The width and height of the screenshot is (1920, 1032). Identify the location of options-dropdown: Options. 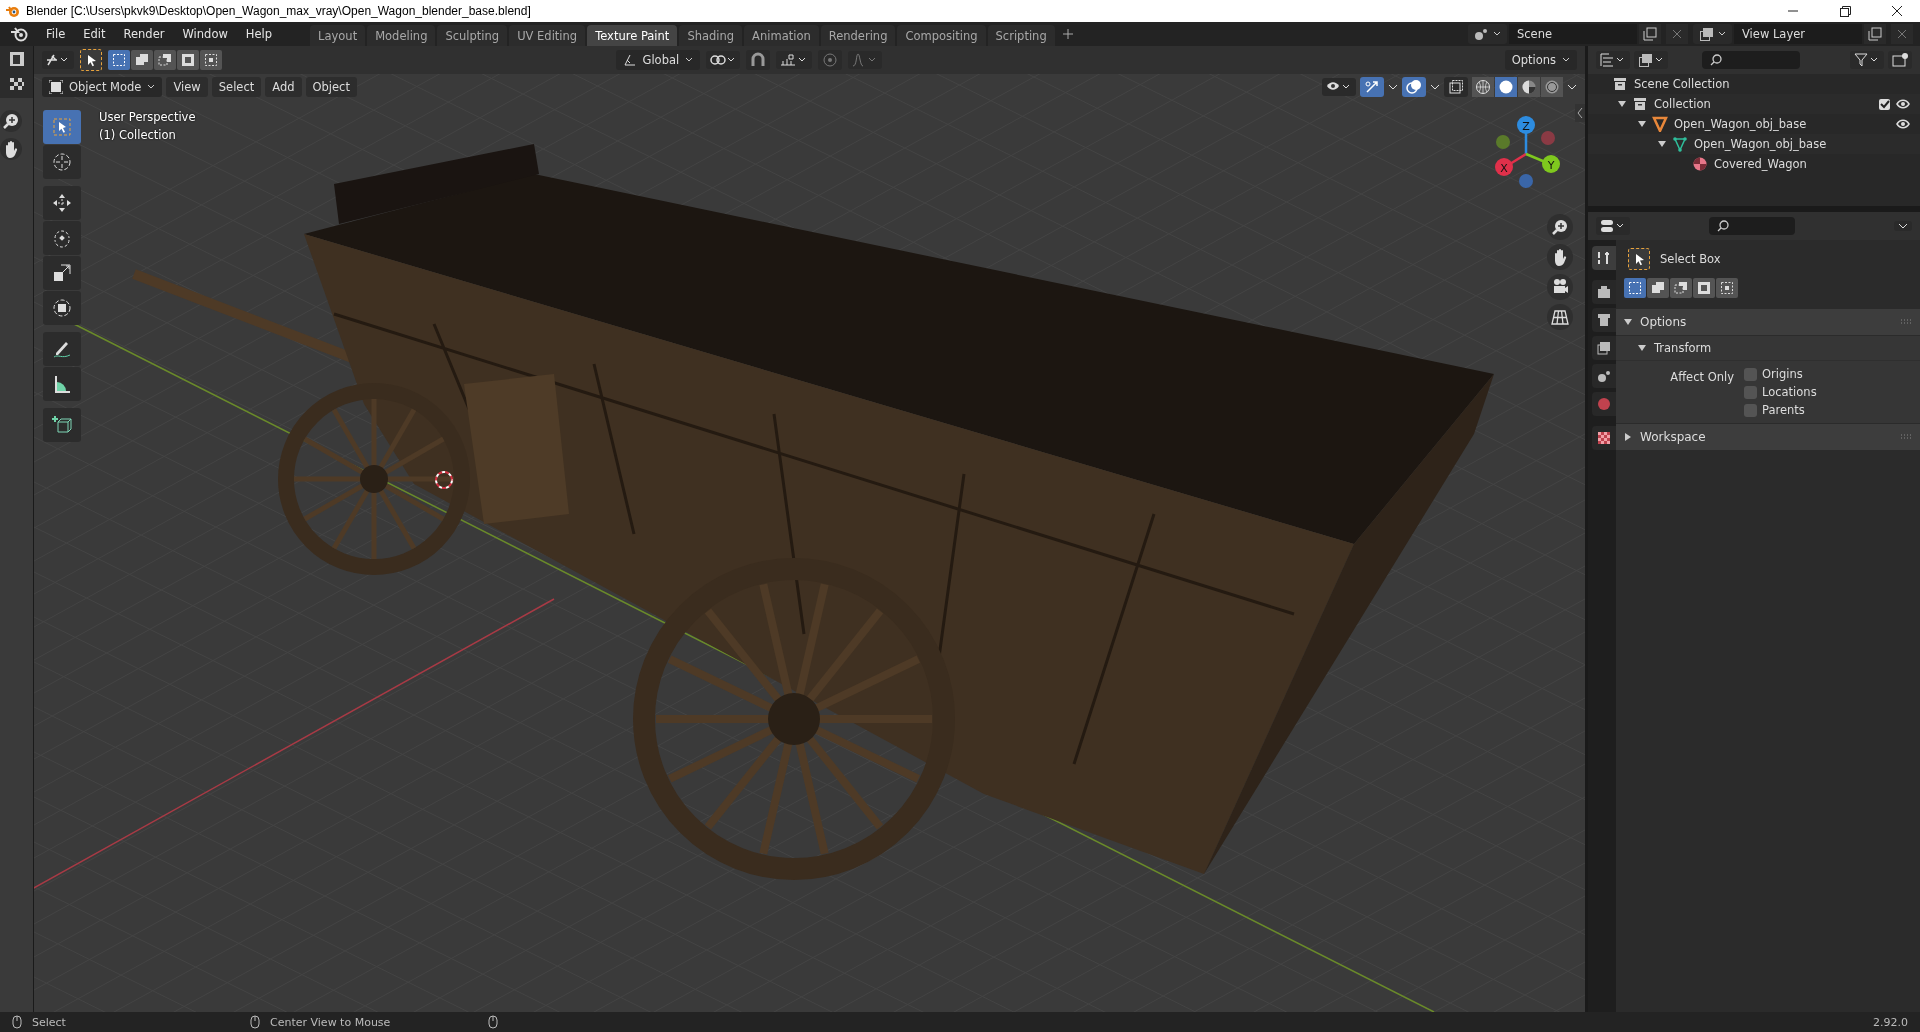
(1540, 60).